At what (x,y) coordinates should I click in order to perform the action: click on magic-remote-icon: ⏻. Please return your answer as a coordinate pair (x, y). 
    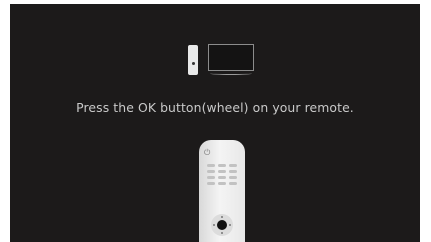
    Looking at the image, I should click on (222, 191).